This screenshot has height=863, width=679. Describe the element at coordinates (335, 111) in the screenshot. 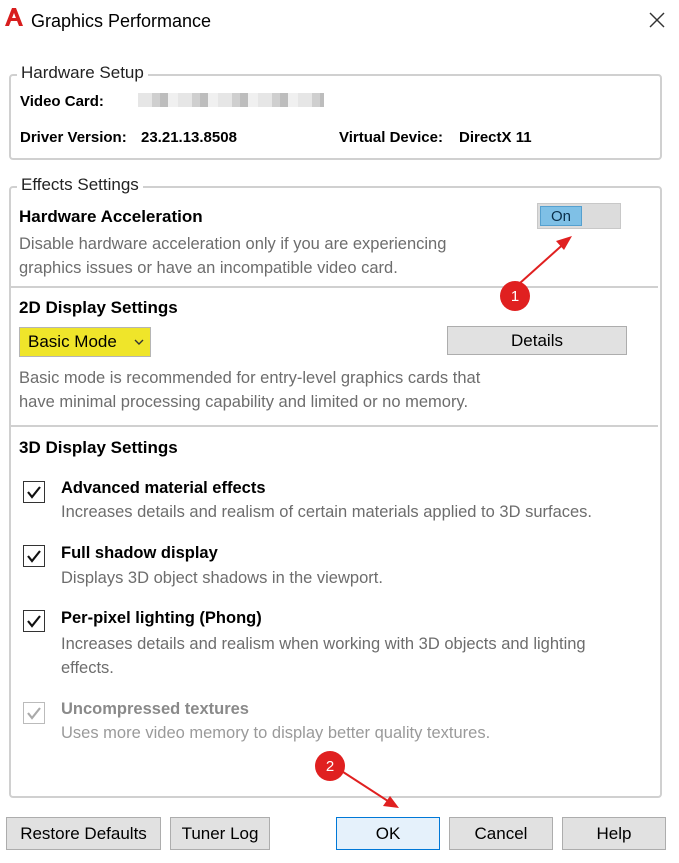

I see `hardware-setup-group: Hardware Setup` at that location.